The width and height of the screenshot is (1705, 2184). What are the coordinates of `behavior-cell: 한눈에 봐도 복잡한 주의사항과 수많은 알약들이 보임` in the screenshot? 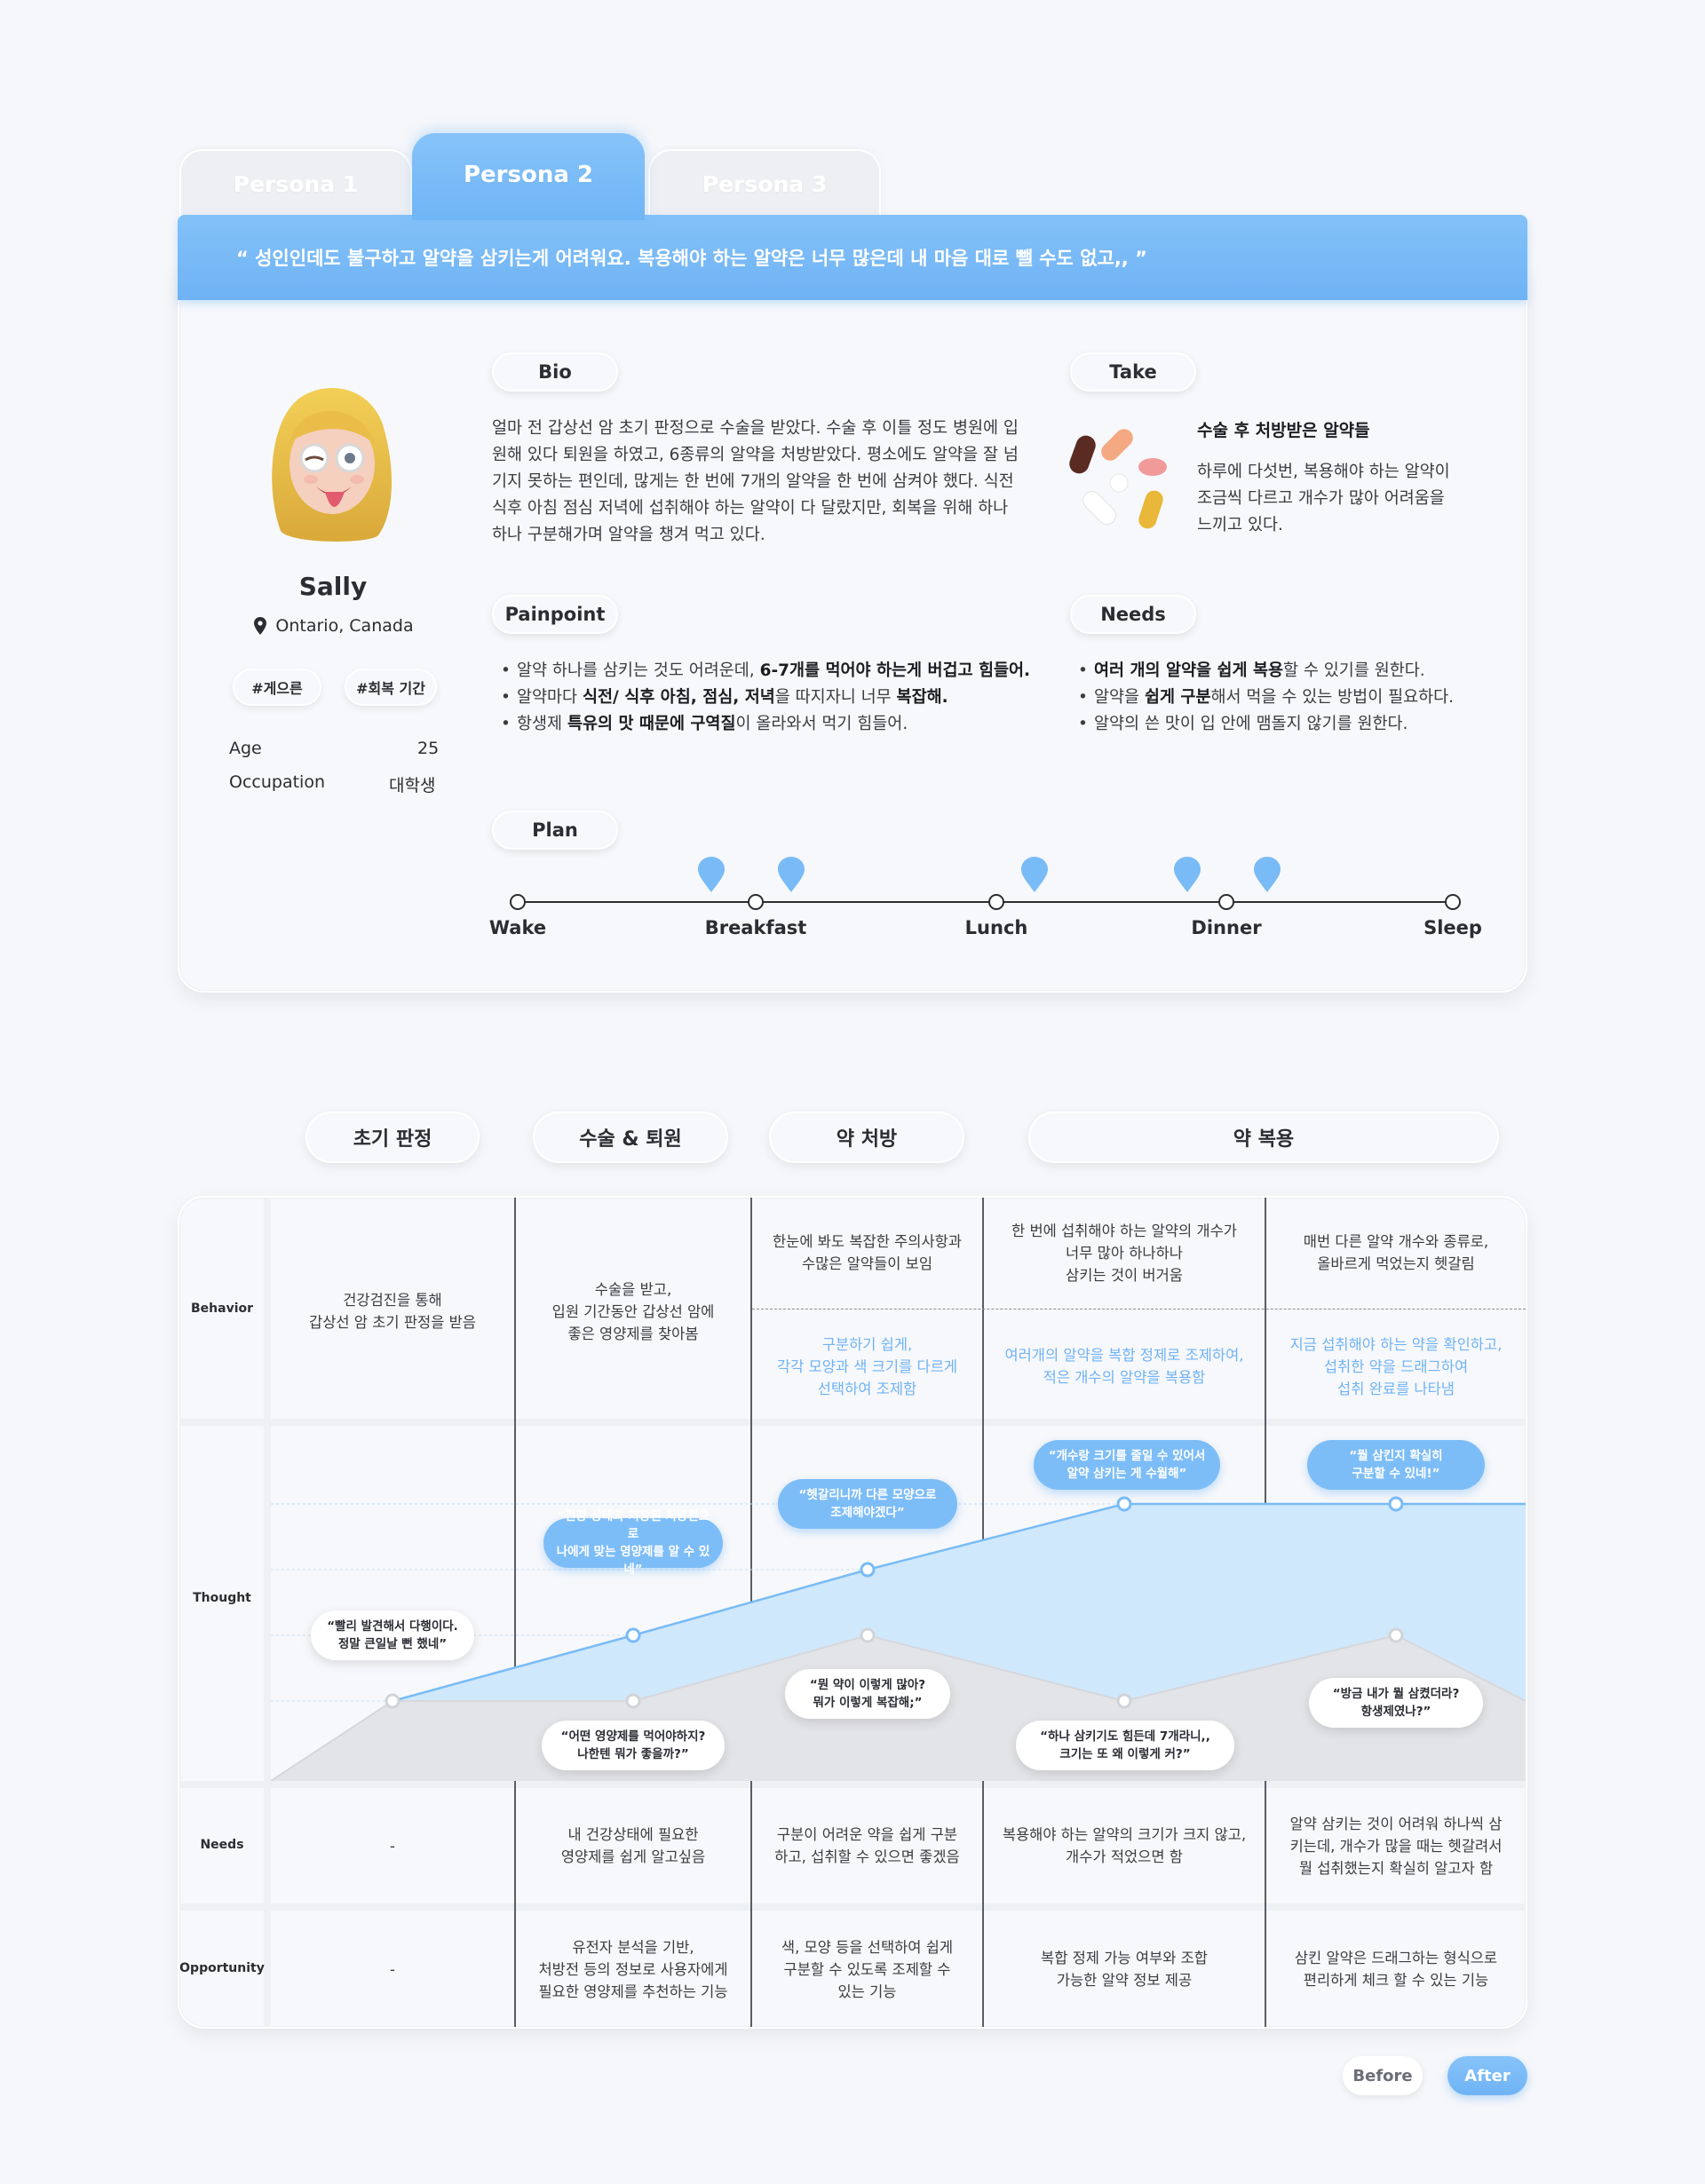 It's located at (868, 1252).